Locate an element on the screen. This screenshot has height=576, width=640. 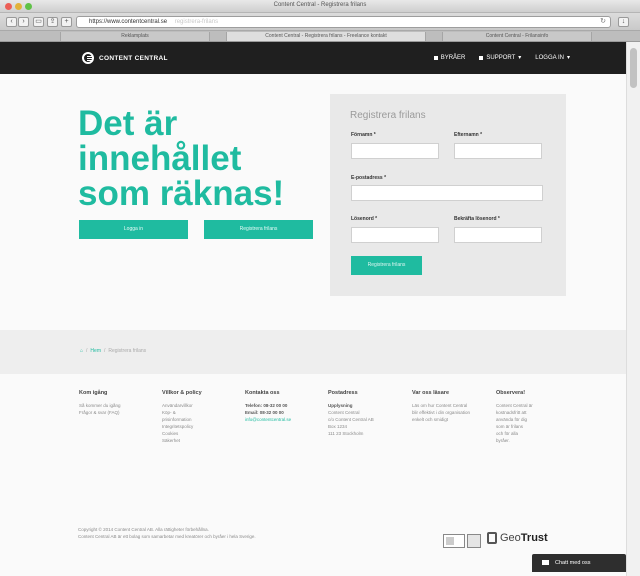
breadcrumb-home: Hem is located at coordinates (95, 351).